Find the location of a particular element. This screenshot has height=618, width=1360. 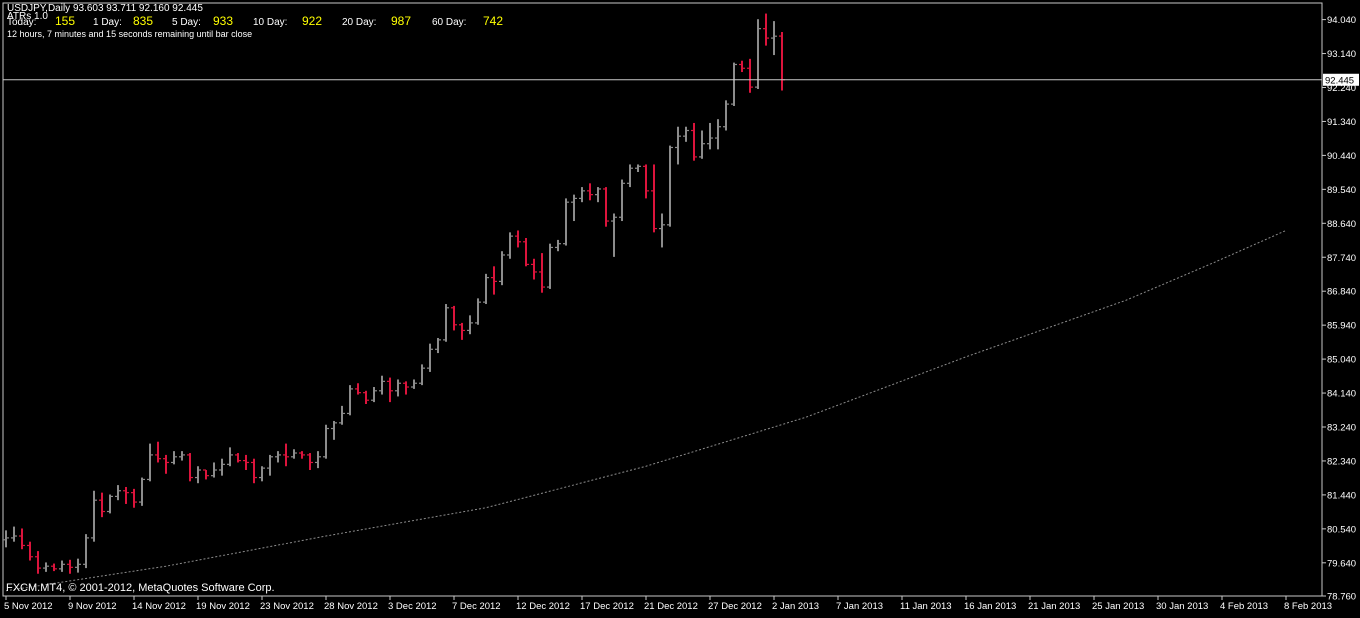

x-tick-label: 7 Dec 2012 is located at coordinates (476, 606).